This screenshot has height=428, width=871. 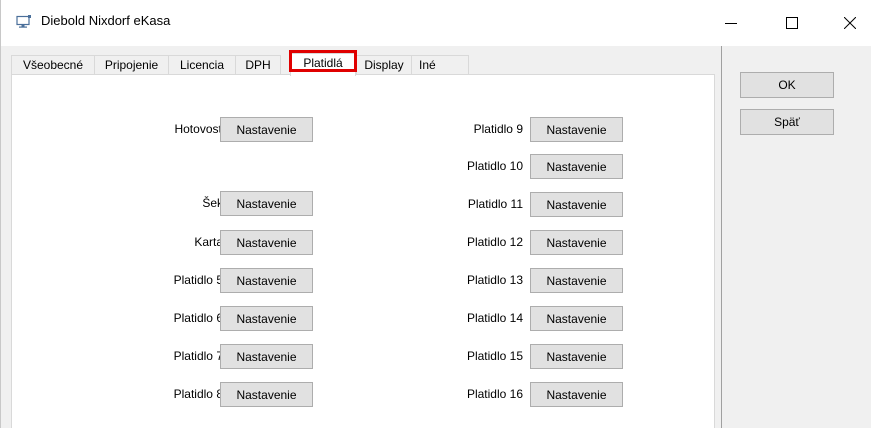 I want to click on tab-display: Display, so click(x=384, y=65).